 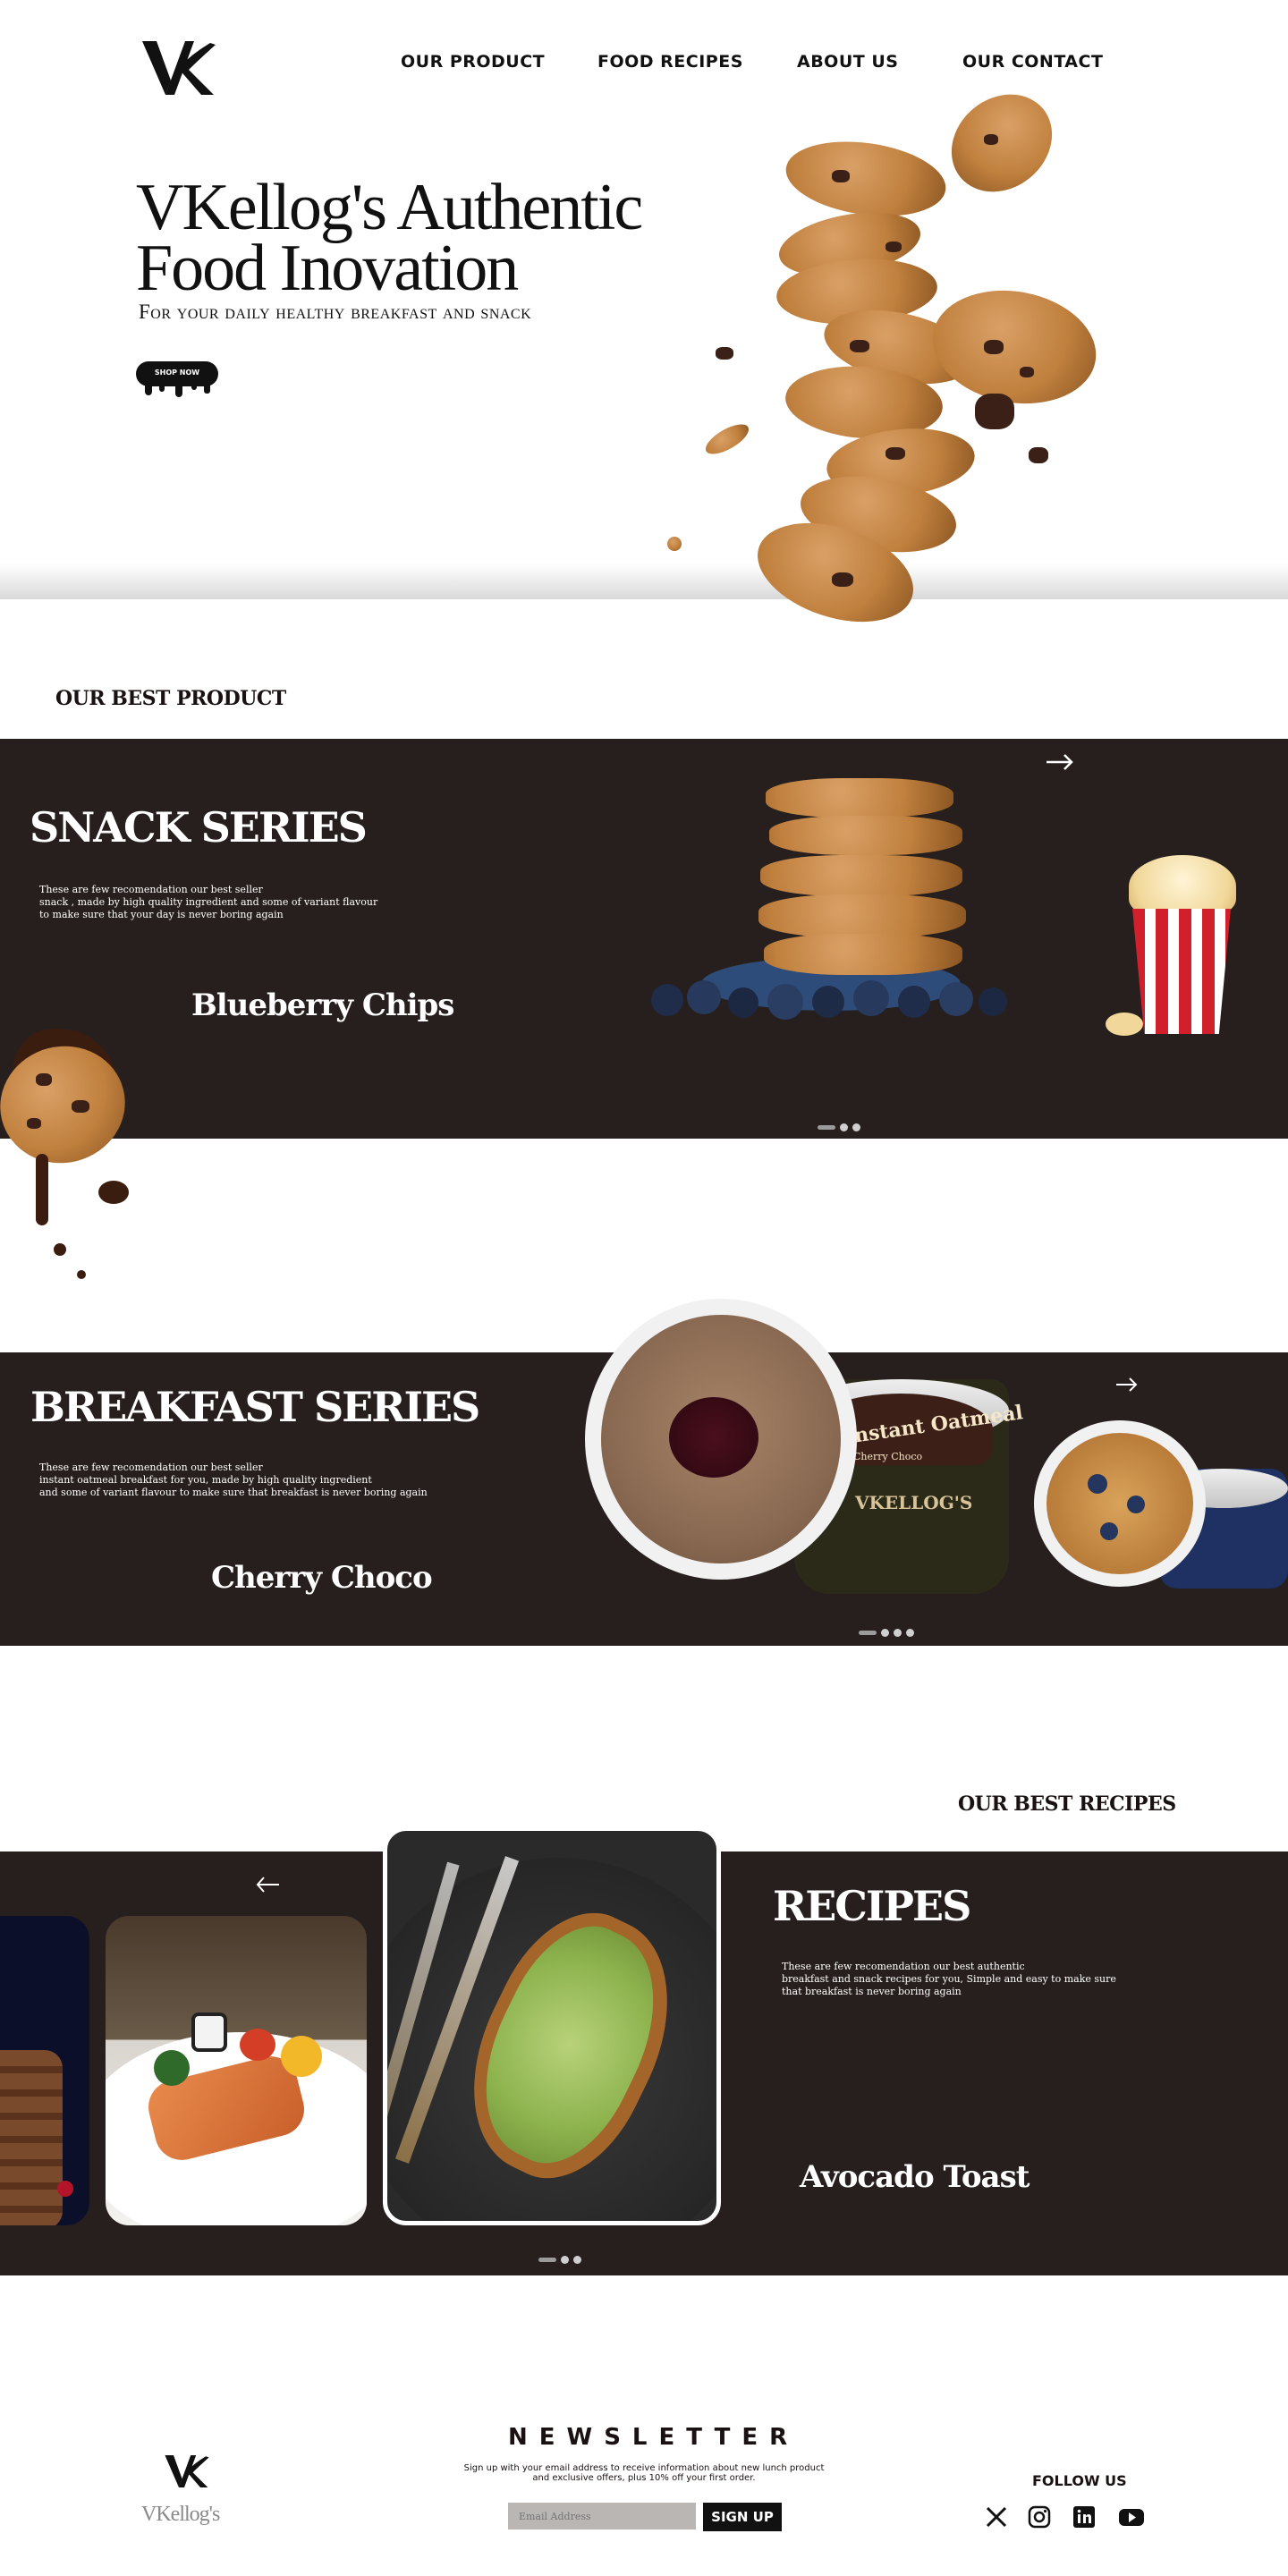 I want to click on recipes-desc-line3: that breakfast is never boring again, so click(x=872, y=1991).